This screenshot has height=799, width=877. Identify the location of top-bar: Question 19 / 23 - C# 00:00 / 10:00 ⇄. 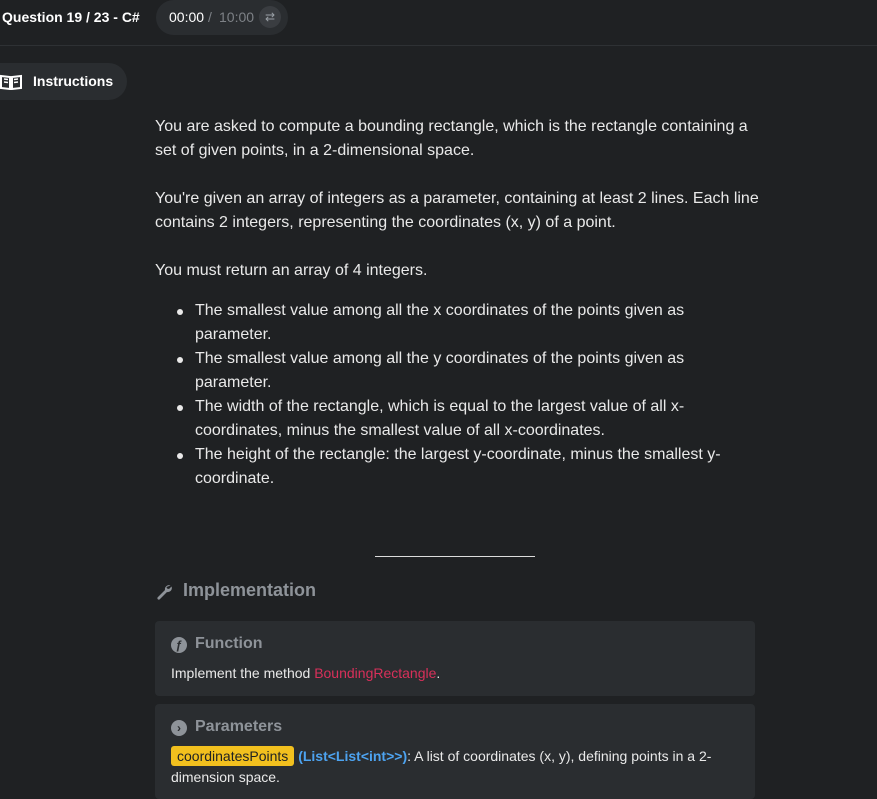
(438, 23).